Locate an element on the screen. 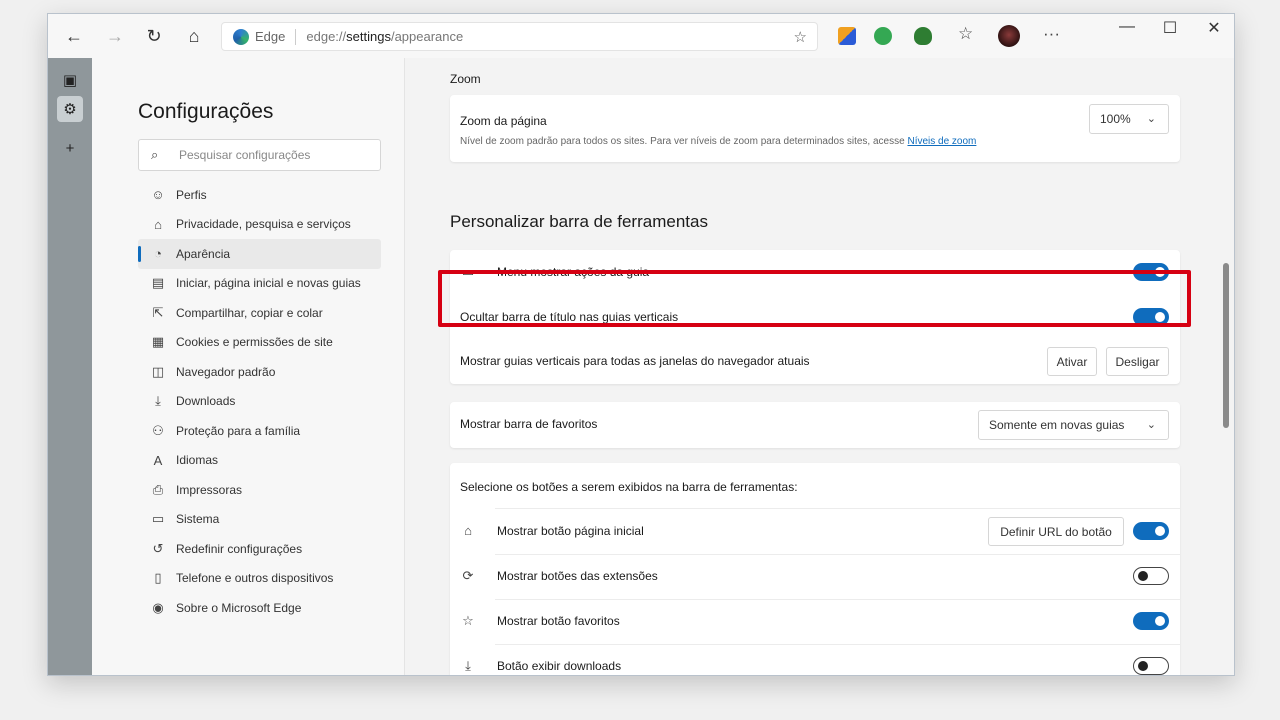  url-path: settings is located at coordinates (368, 36).